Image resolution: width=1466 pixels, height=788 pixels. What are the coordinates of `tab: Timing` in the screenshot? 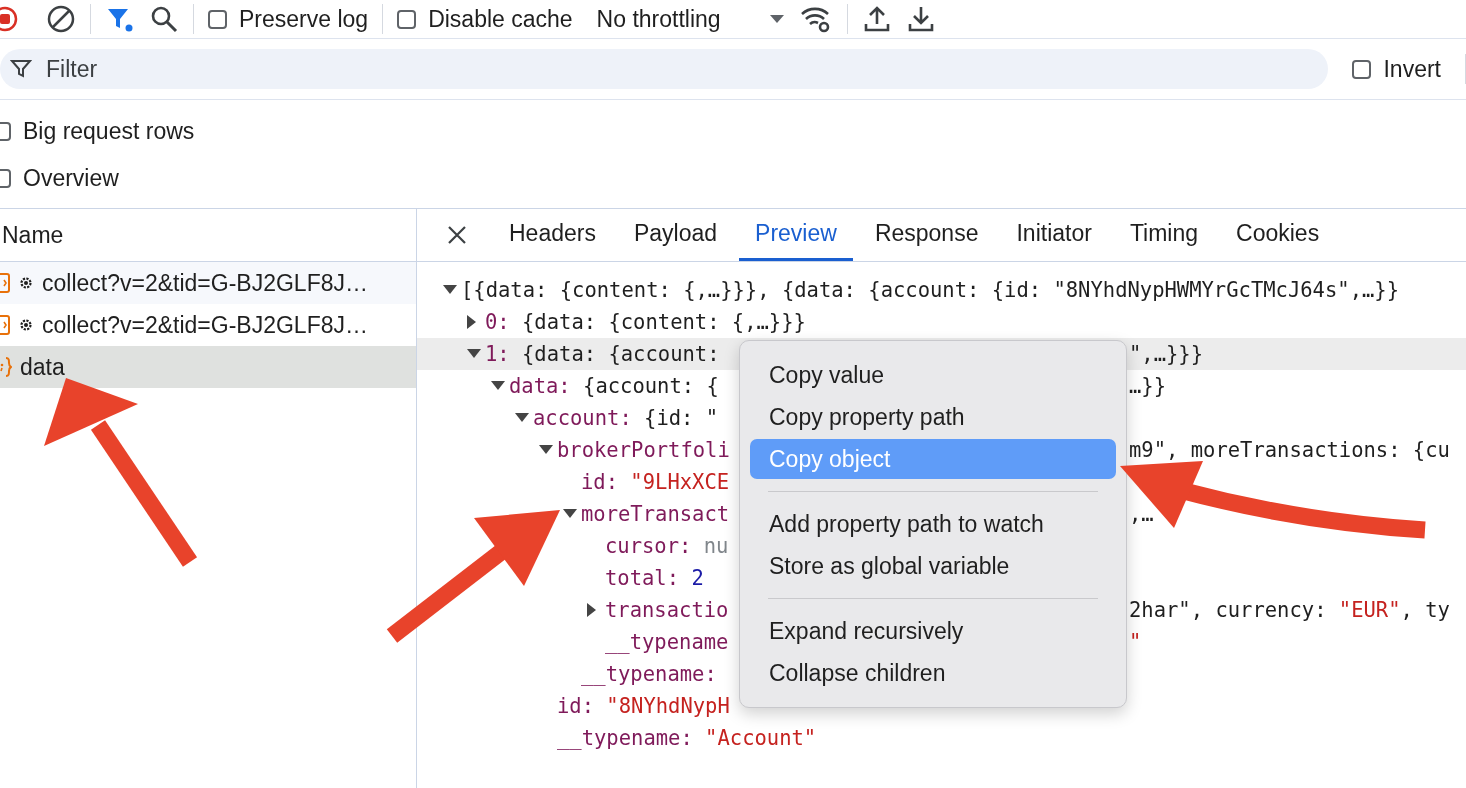 It's located at (1164, 235).